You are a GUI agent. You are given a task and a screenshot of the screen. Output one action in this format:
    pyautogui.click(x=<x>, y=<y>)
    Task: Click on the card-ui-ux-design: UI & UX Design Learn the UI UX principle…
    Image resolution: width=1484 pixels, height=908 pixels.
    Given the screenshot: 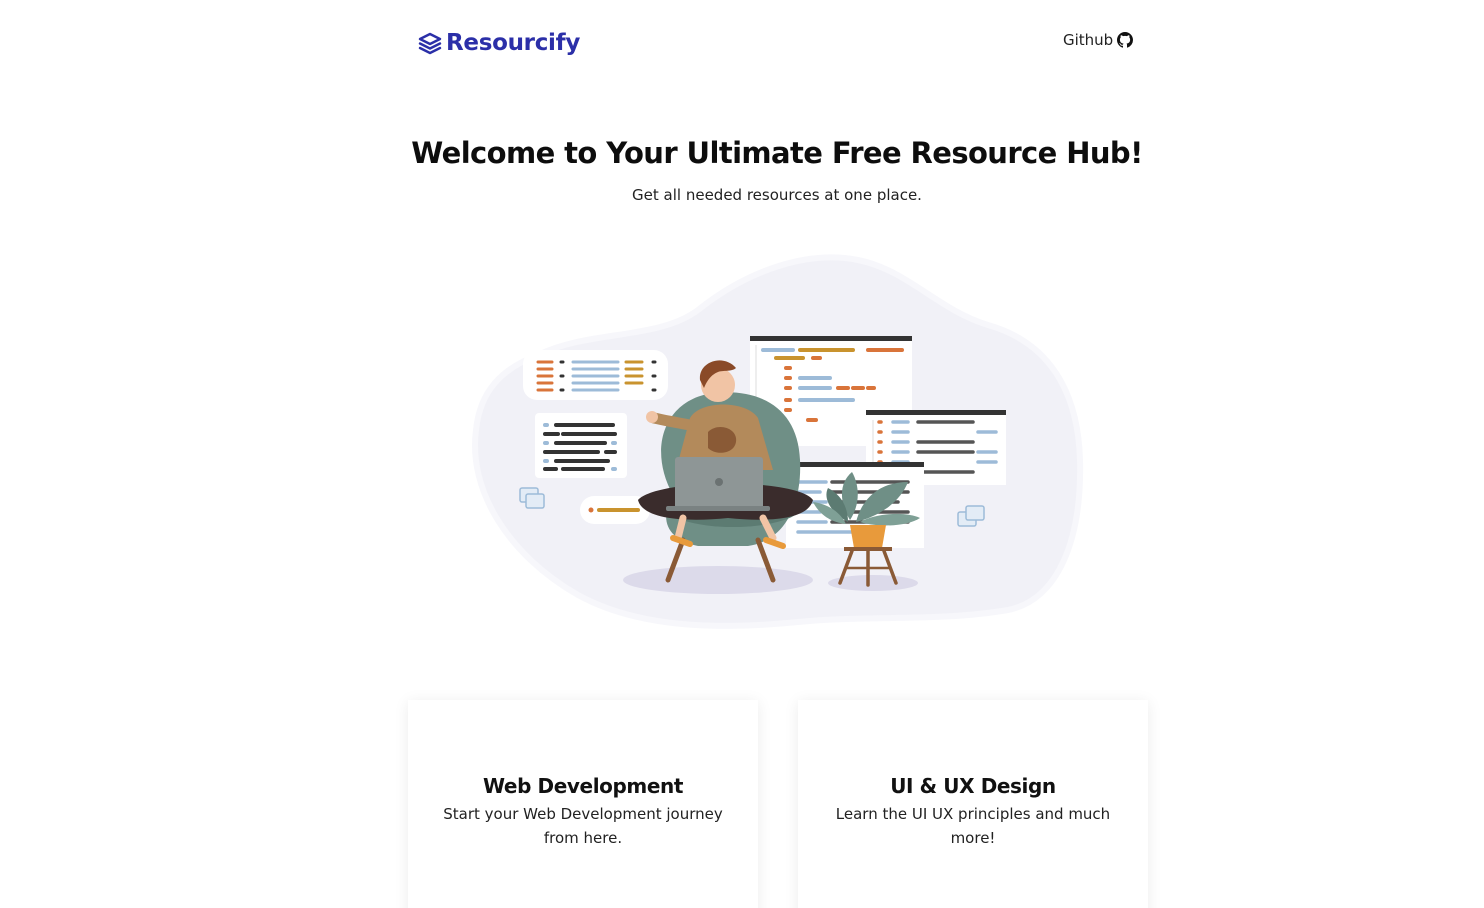 What is the action you would take?
    pyautogui.click(x=973, y=804)
    